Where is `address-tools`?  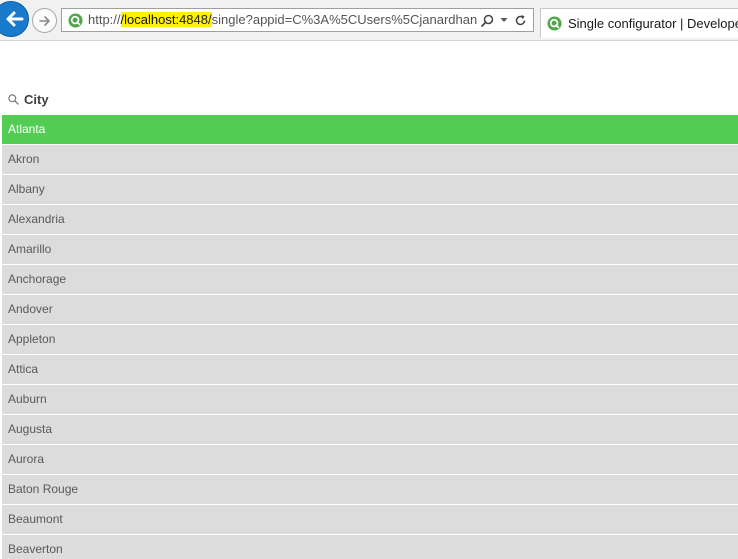
address-tools is located at coordinates (505, 20).